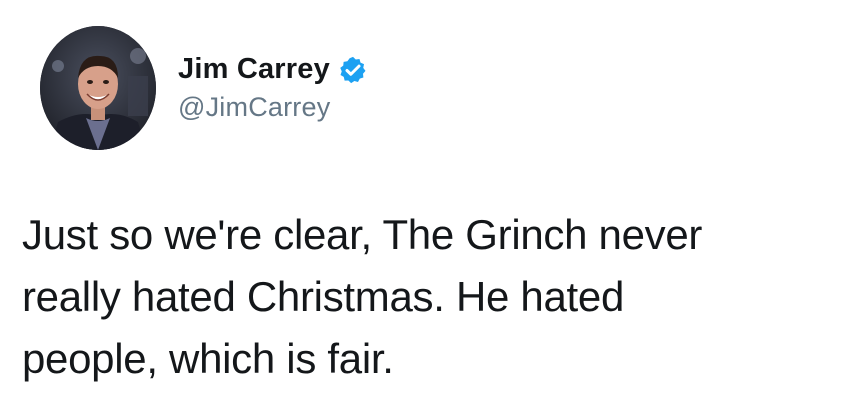 This screenshot has width=868, height=420. Describe the element at coordinates (273, 88) in the screenshot. I see `author-identity: Jim Carrey @JimCarrey` at that location.